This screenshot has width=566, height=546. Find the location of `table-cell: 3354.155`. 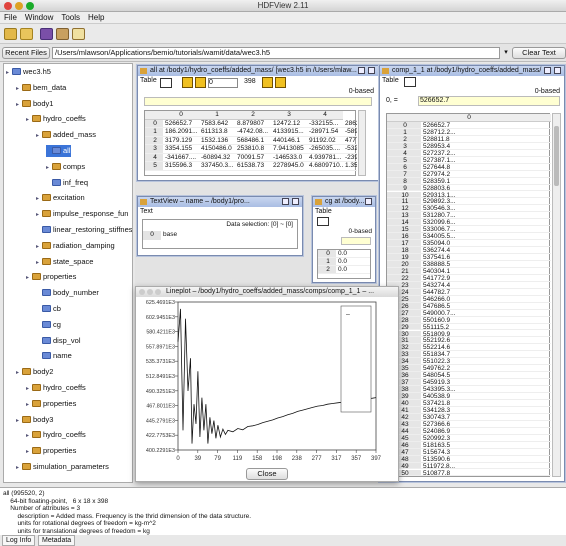

table-cell: 3354.155 is located at coordinates (181, 149).